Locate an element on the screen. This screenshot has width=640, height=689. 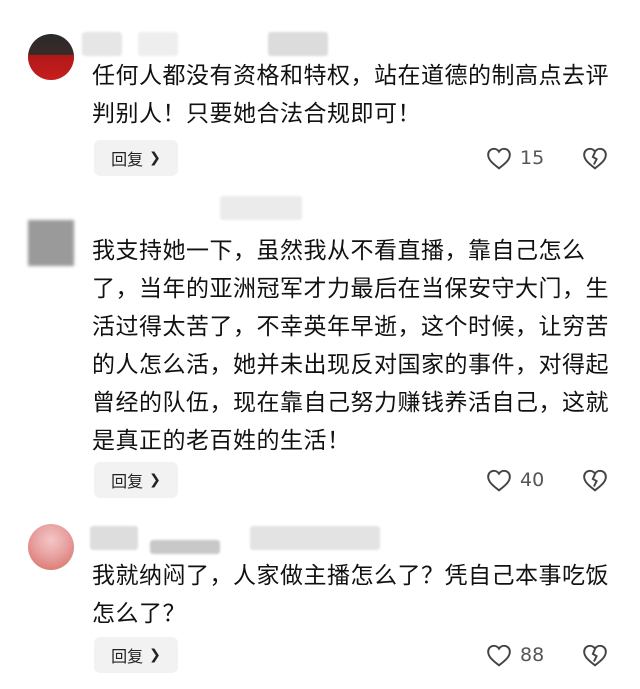
like-count: 40 is located at coordinates (532, 480).